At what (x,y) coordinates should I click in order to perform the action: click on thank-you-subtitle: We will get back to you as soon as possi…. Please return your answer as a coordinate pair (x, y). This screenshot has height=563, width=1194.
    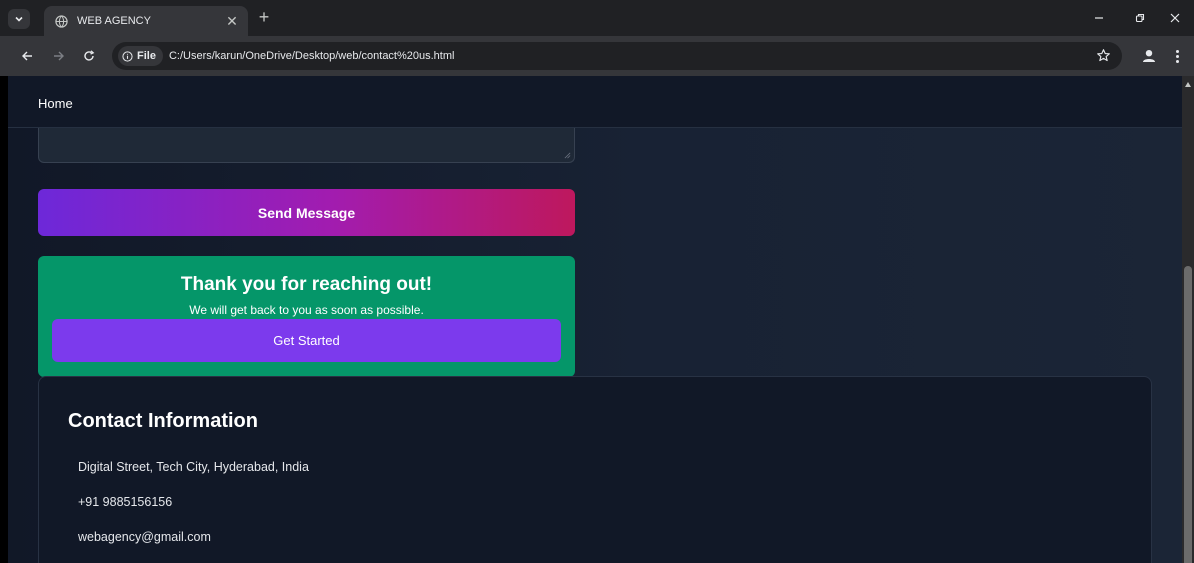
    Looking at the image, I should click on (306, 310).